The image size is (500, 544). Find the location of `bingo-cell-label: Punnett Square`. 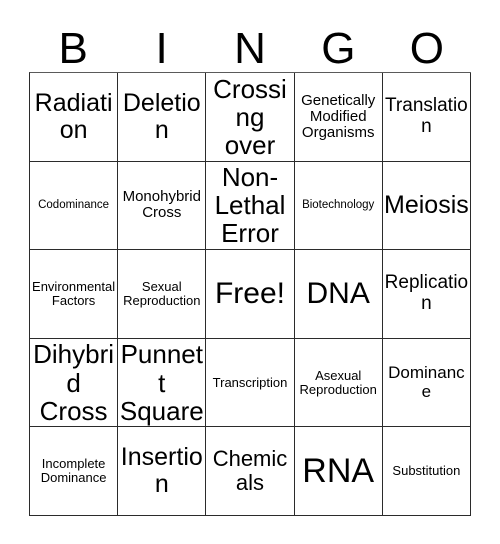

bingo-cell-label: Punnett Square is located at coordinates (161, 382).